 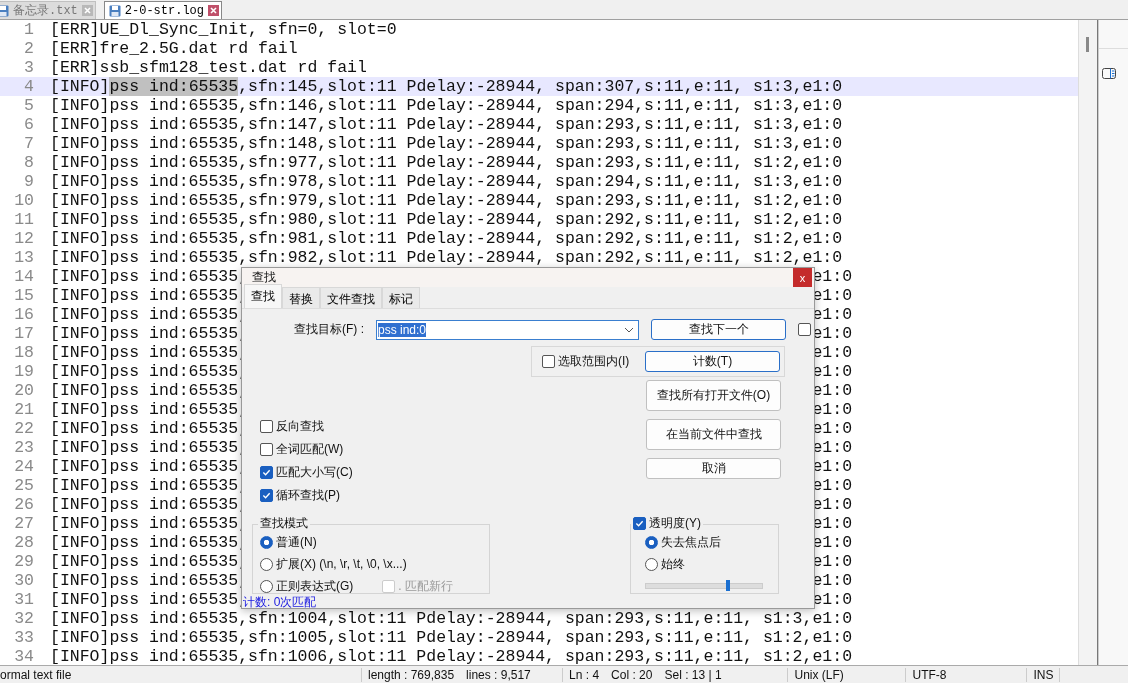 I want to click on checkbox-label: 全词匹配(W), so click(x=310, y=449).